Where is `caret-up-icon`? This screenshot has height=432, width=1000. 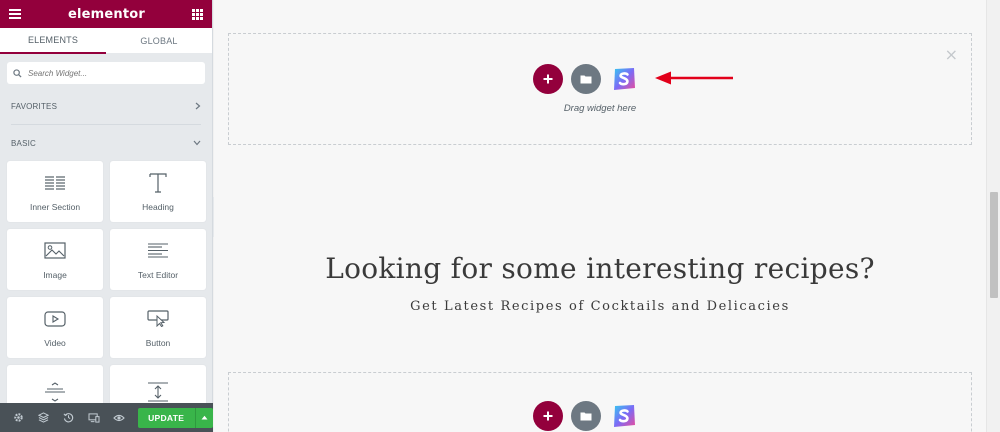 caret-up-icon is located at coordinates (204, 417).